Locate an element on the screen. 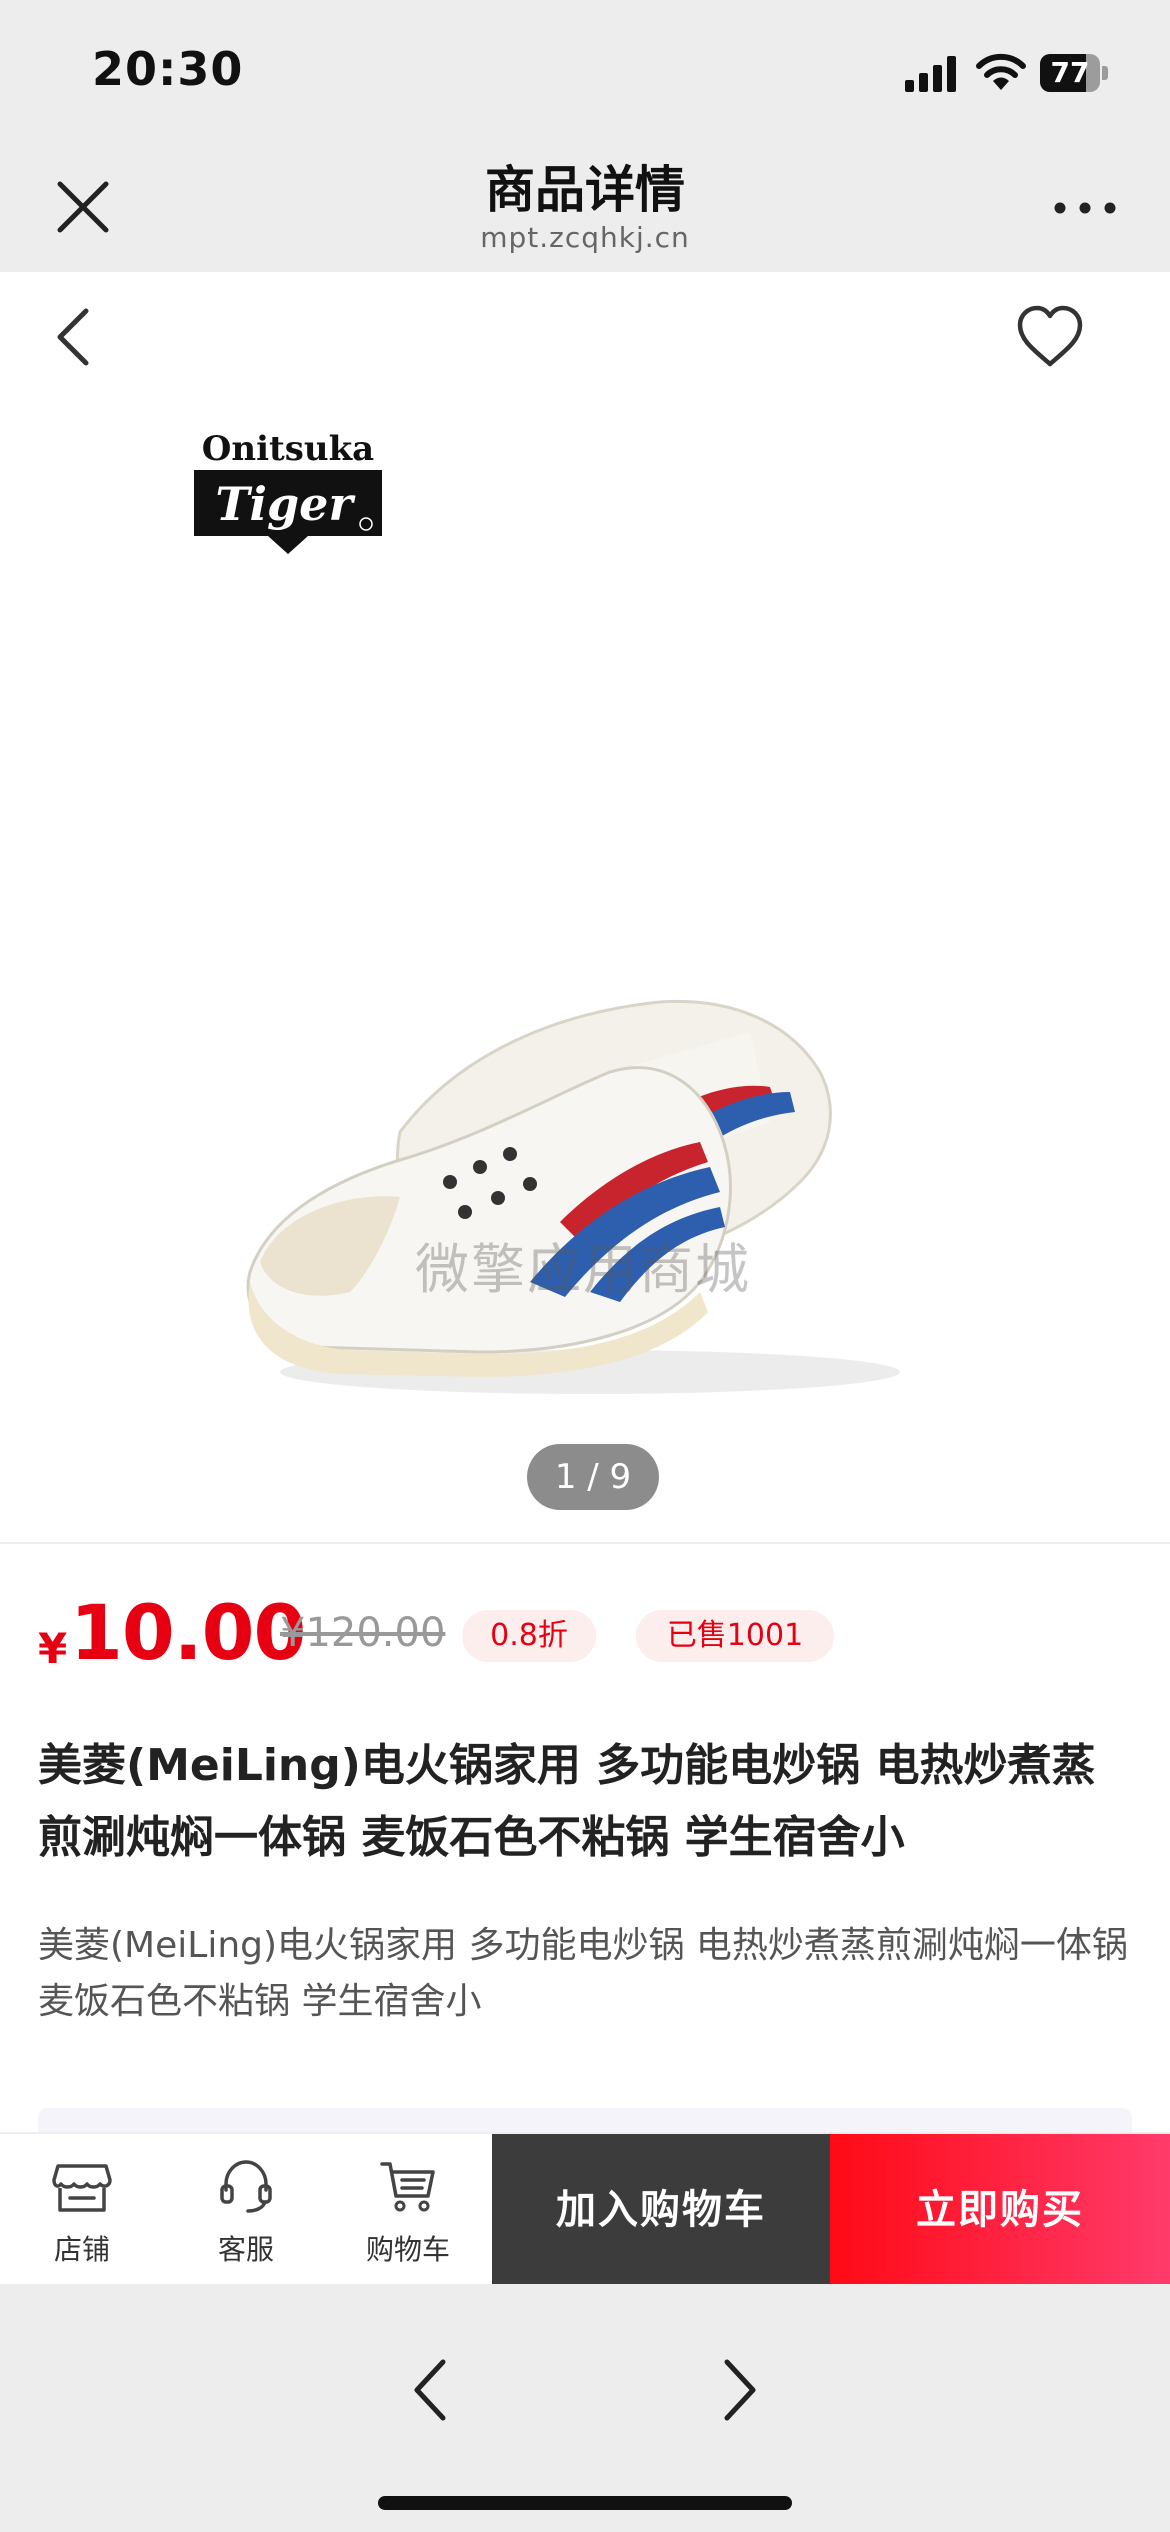  customer-service-button: 客服 is located at coordinates (246, 2210).